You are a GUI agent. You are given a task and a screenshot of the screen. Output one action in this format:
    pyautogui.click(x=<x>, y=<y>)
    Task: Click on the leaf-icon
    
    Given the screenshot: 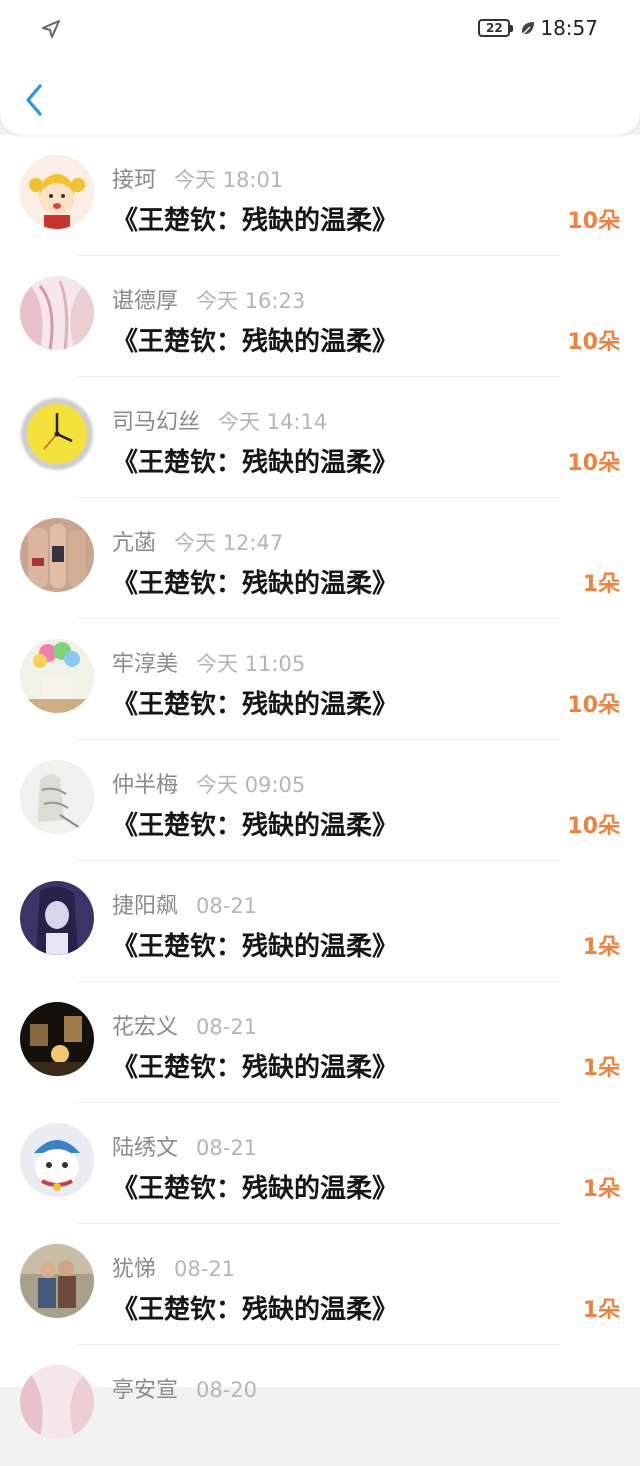 What is the action you would take?
    pyautogui.click(x=528, y=28)
    